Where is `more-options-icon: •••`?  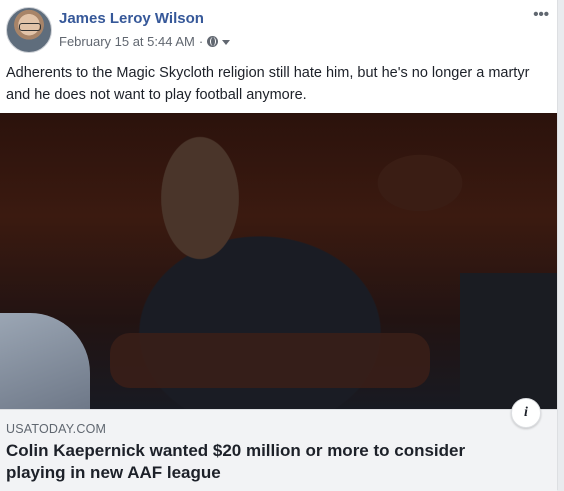
more-options-icon: ••• is located at coordinates (541, 14).